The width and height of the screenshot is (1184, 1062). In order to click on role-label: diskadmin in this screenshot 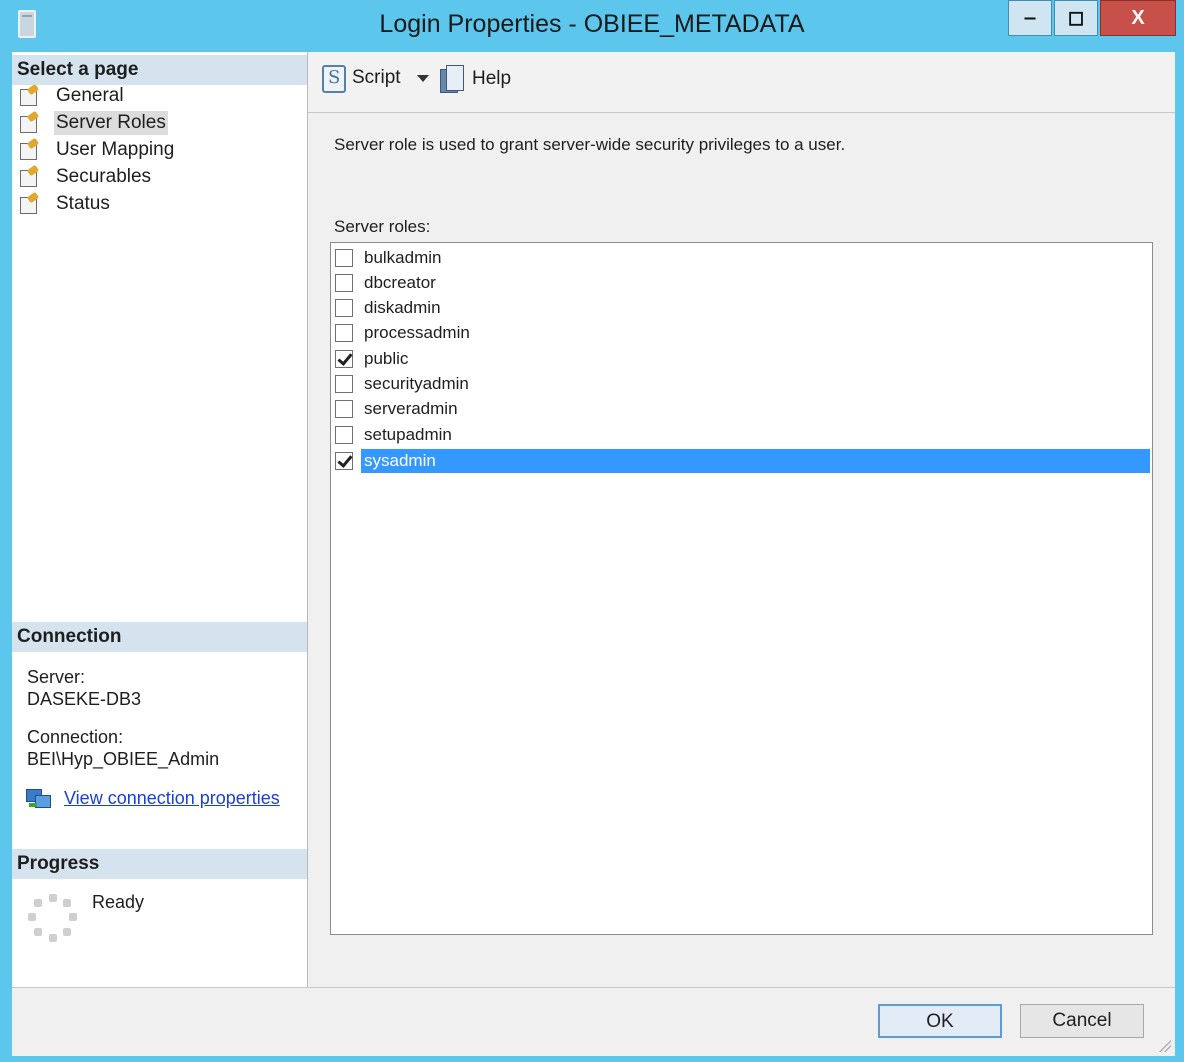, I will do `click(402, 307)`.